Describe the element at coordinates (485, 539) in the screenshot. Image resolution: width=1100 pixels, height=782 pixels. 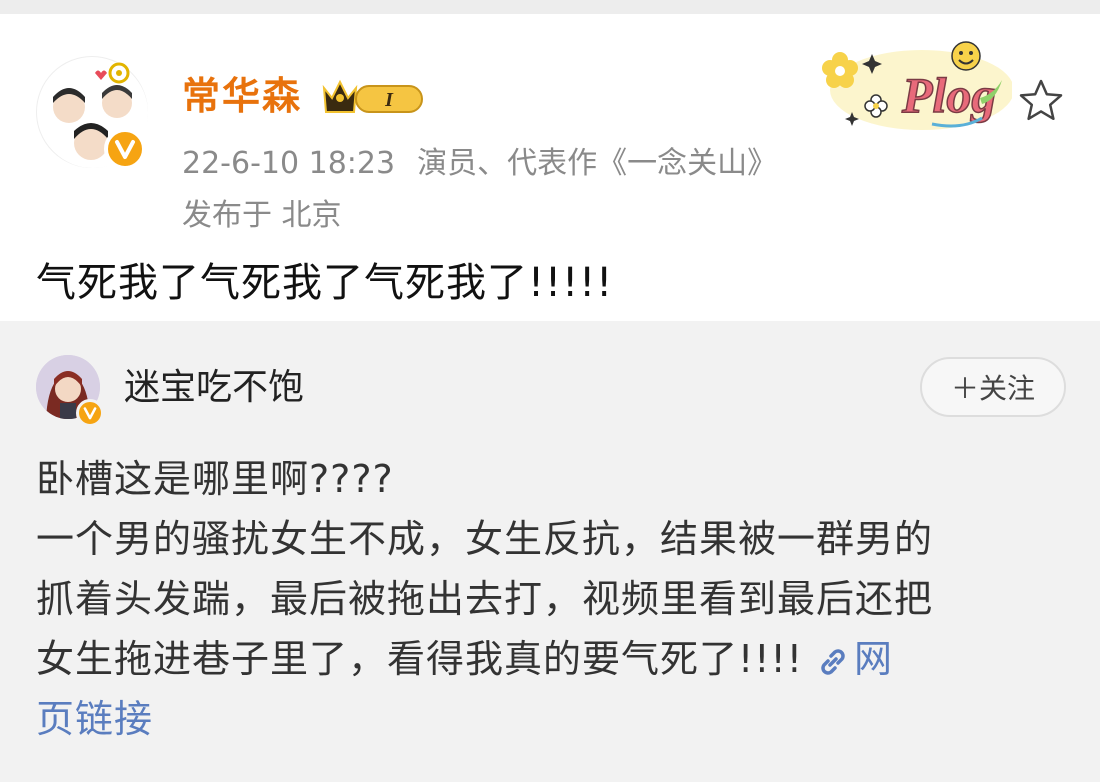
I see `repost-line: 一个男的骚扰女生不成，女生反抗，结果被一群男的` at that location.